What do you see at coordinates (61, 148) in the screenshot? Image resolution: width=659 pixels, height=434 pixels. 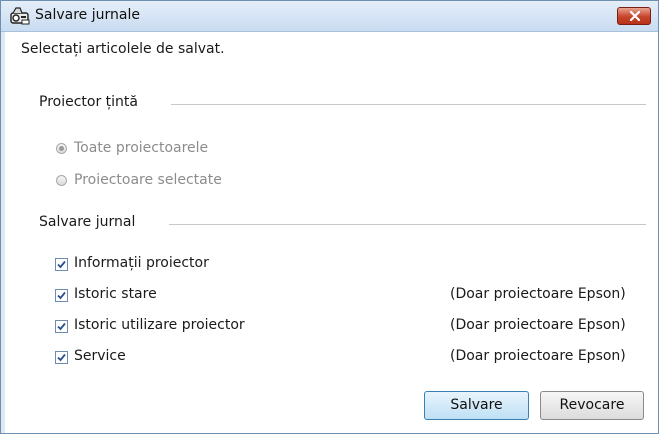 I see `radio-all-projectors` at bounding box center [61, 148].